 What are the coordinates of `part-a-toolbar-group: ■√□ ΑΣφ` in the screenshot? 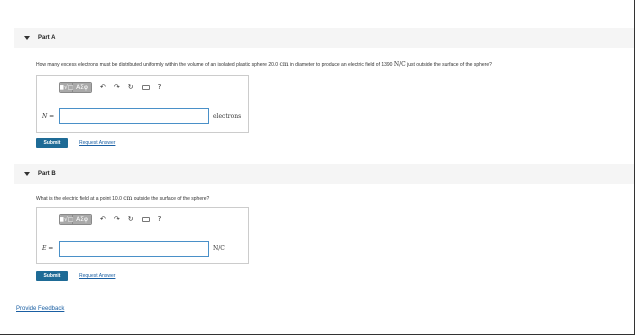 It's located at (75, 87).